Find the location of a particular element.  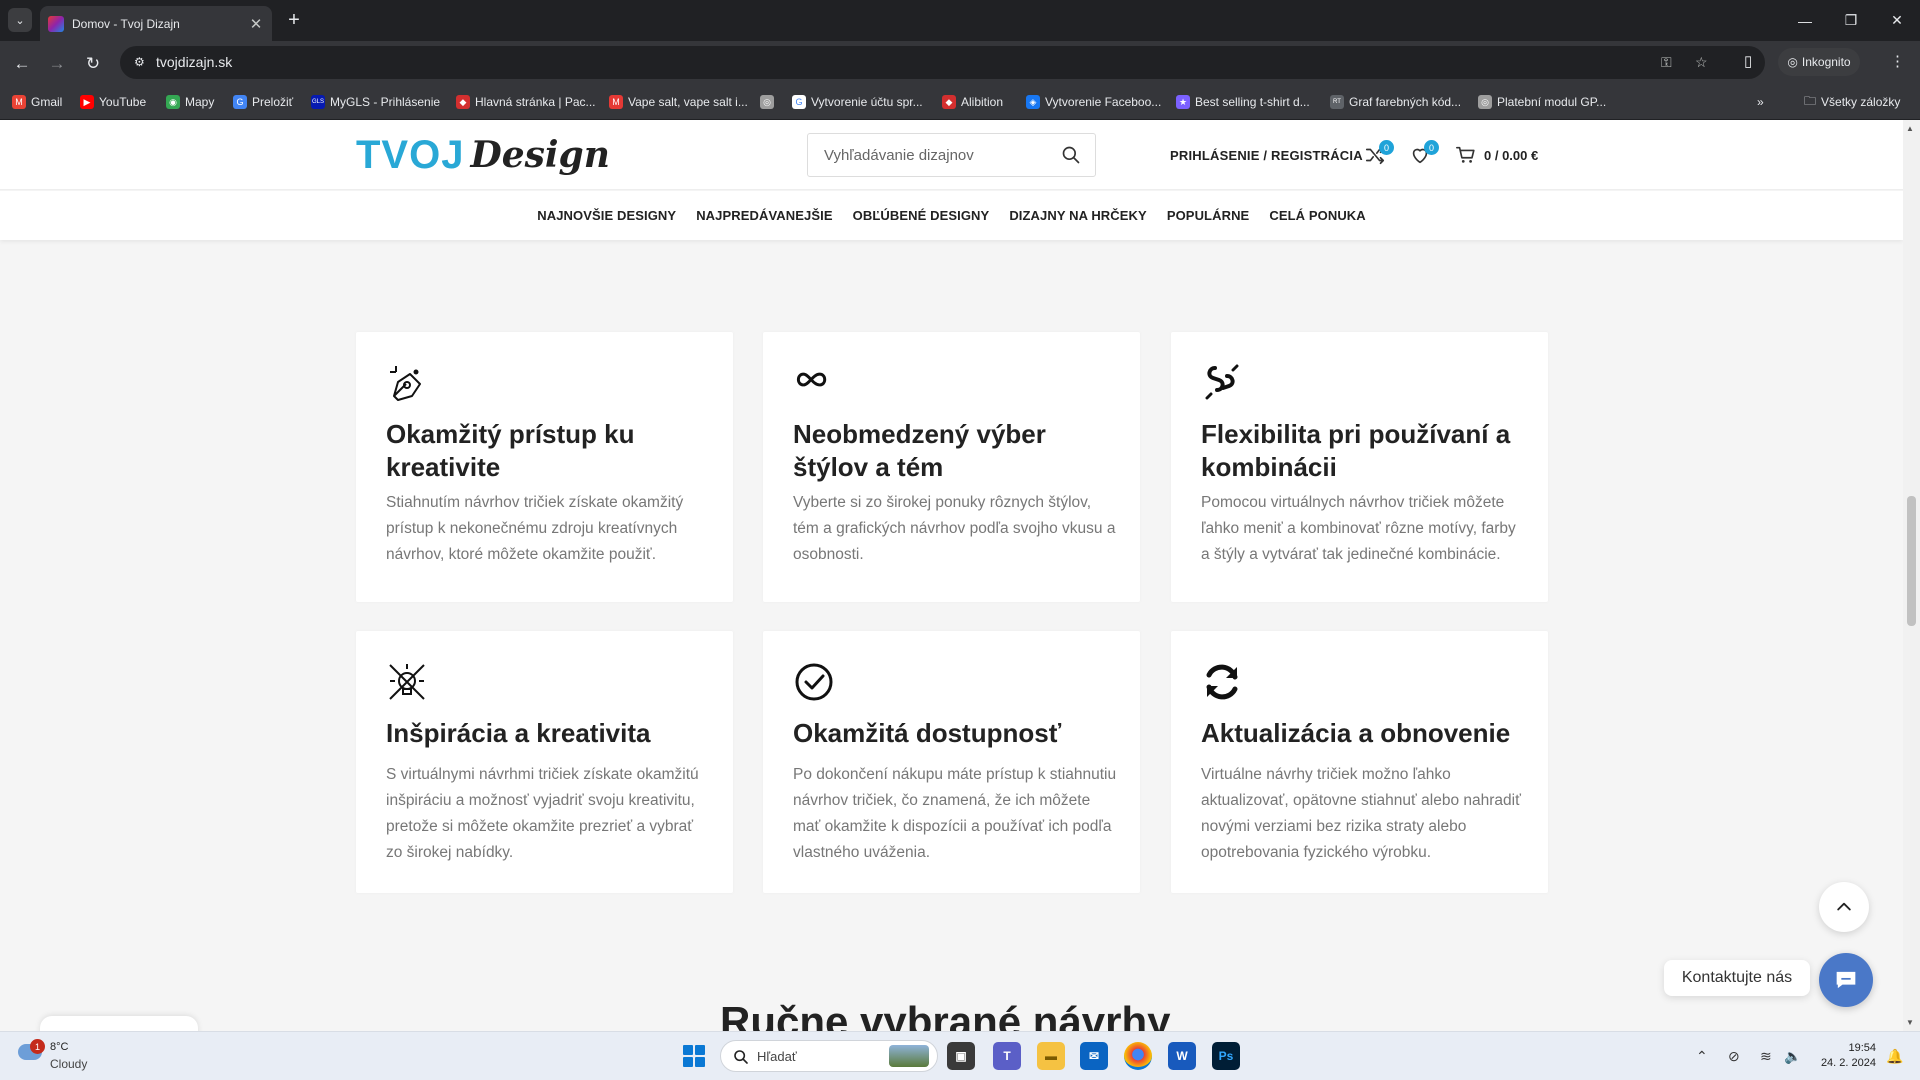

all-bookmarks-button: 🗀 Všetky záložky is located at coordinates (1852, 102).